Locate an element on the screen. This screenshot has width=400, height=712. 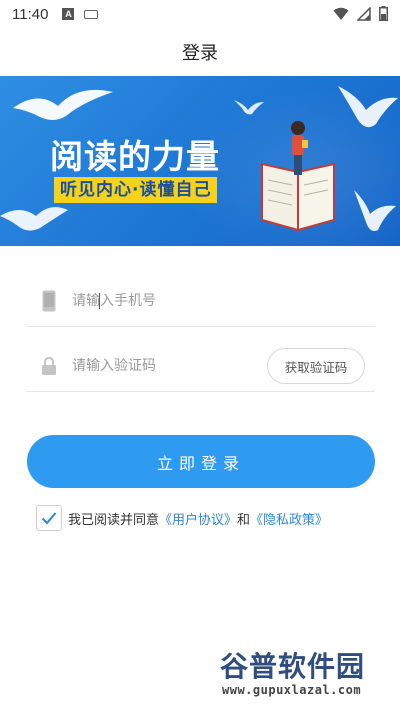
signal-icon is located at coordinates (364, 13).